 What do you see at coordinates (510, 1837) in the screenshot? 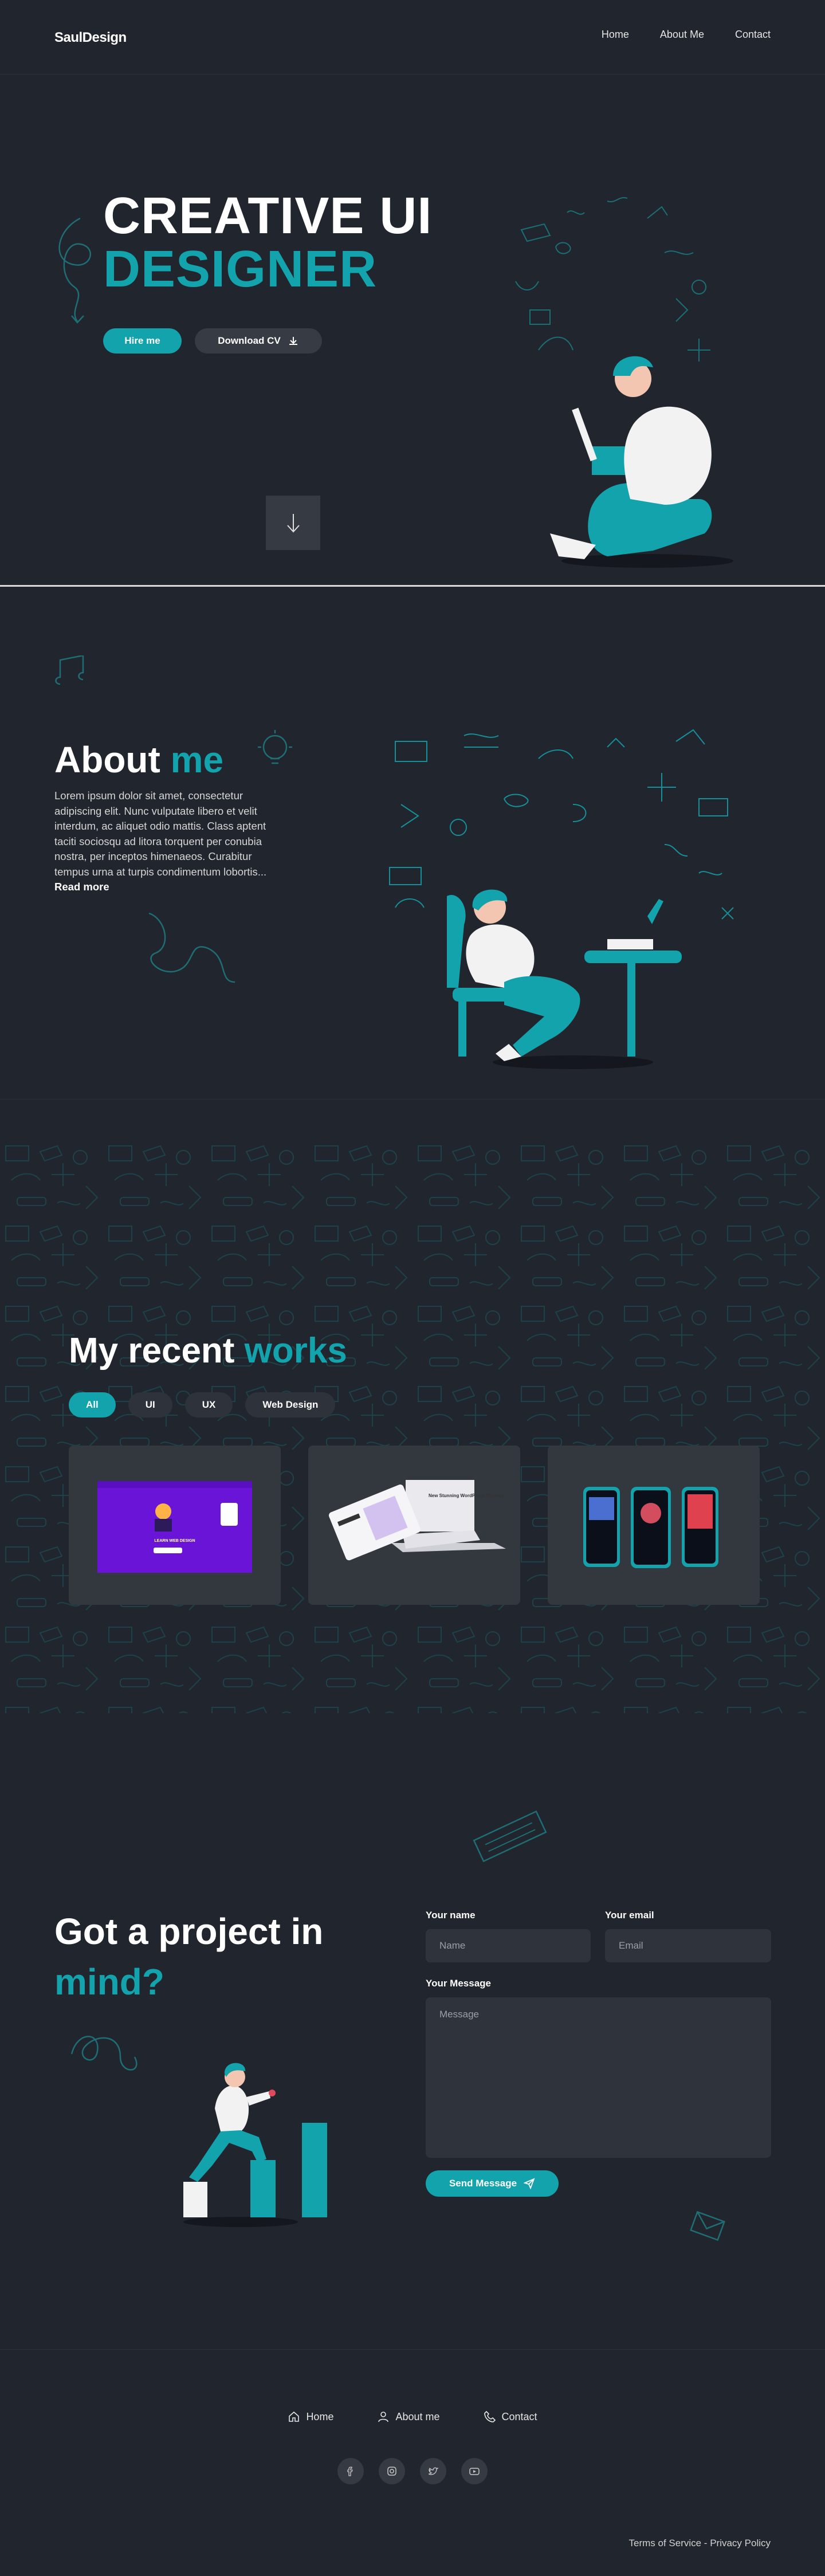
I see `keyboard-doodle-decoration` at bounding box center [510, 1837].